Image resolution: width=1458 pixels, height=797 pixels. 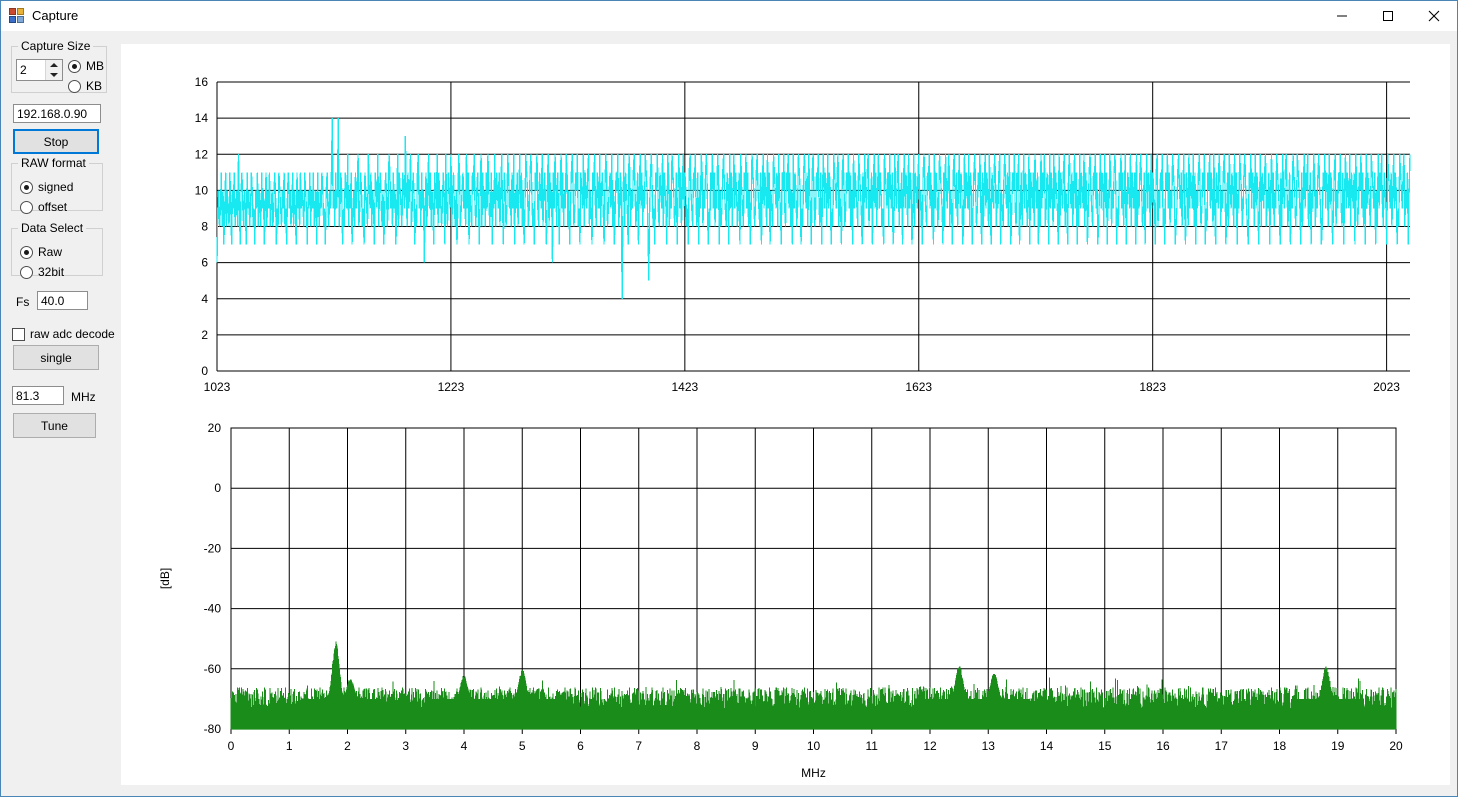 What do you see at coordinates (165, 578) in the screenshot?
I see `y-axis-label: [dB]` at bounding box center [165, 578].